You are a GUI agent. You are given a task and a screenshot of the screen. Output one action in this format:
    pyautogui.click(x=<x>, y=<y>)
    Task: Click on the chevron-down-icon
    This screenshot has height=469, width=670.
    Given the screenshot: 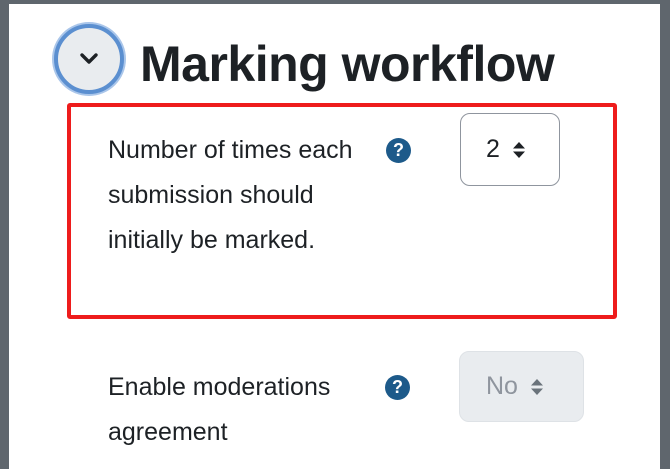 What is the action you would take?
    pyautogui.click(x=89, y=58)
    